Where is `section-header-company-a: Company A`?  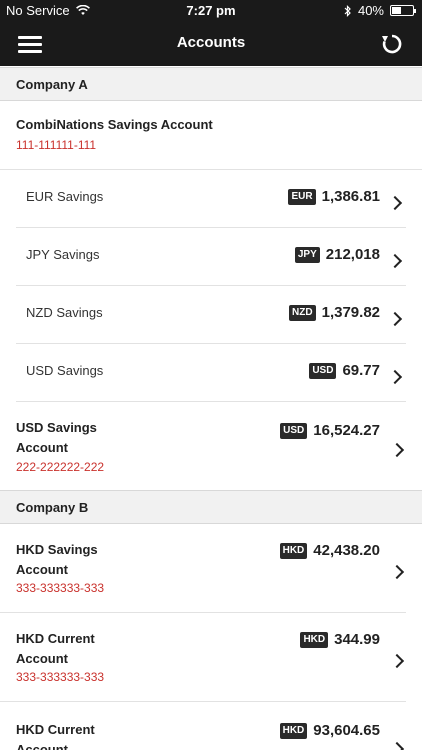 section-header-company-a: Company A is located at coordinates (211, 84).